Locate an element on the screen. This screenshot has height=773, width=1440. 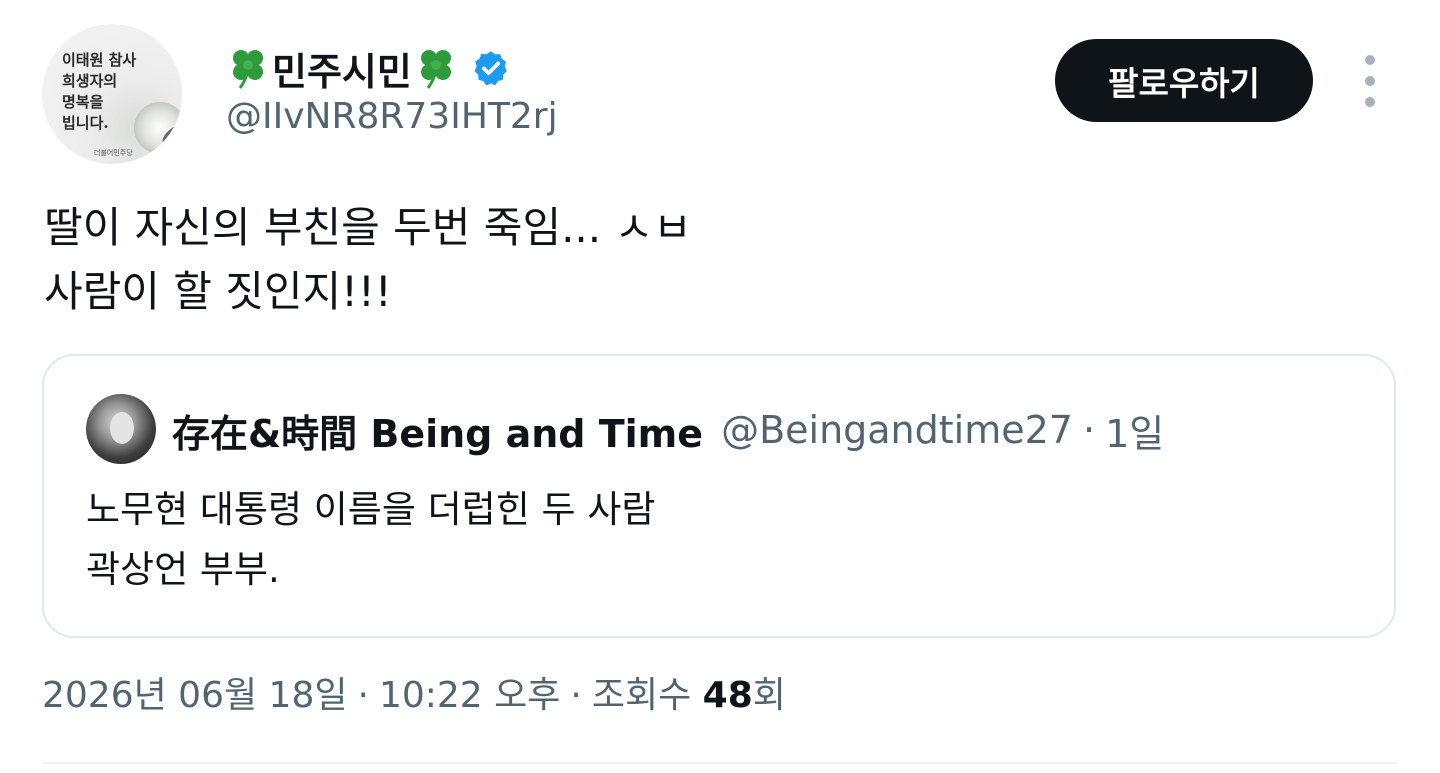
quoted-tweet-time: 1일 is located at coordinates (1134, 430).